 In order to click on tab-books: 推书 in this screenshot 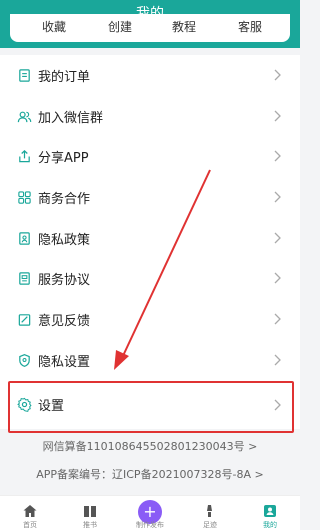, I will do `click(90, 513)`.